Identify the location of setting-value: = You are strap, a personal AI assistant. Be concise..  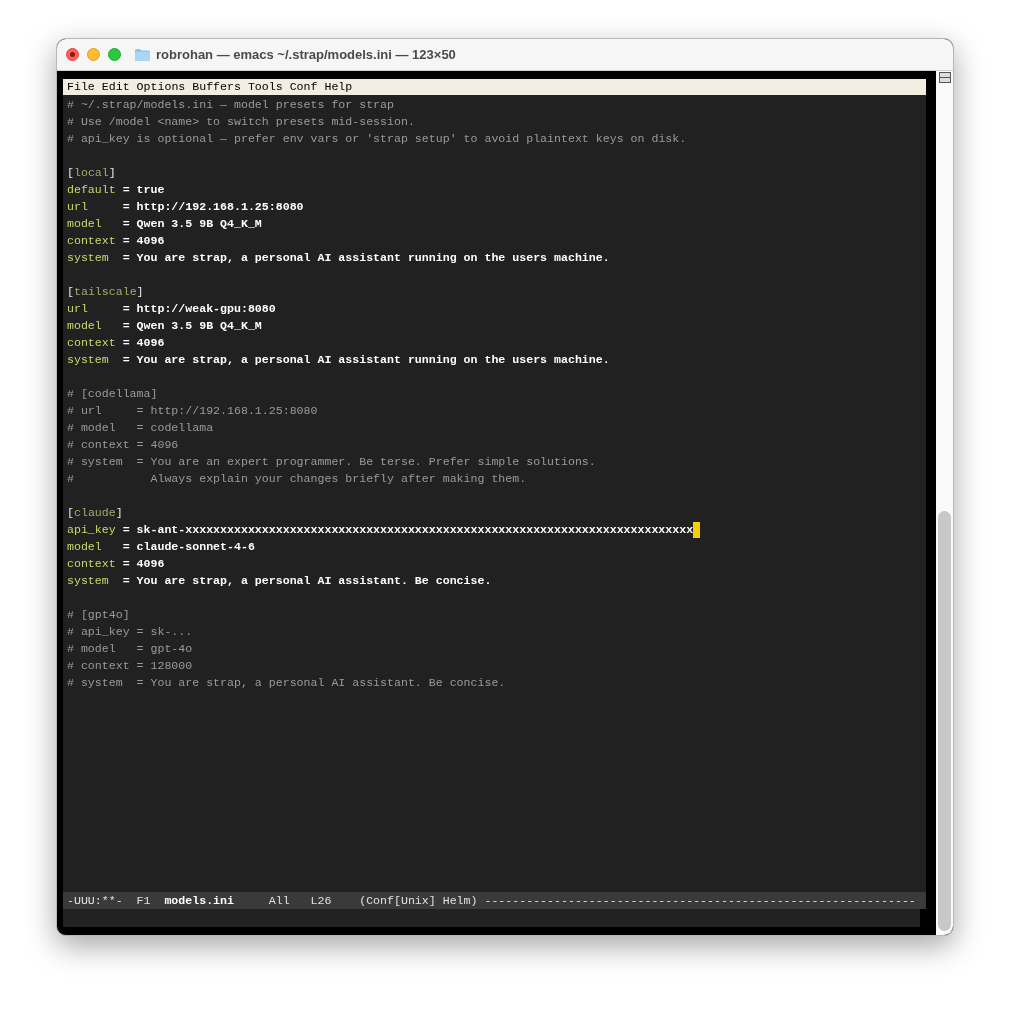
(307, 581).